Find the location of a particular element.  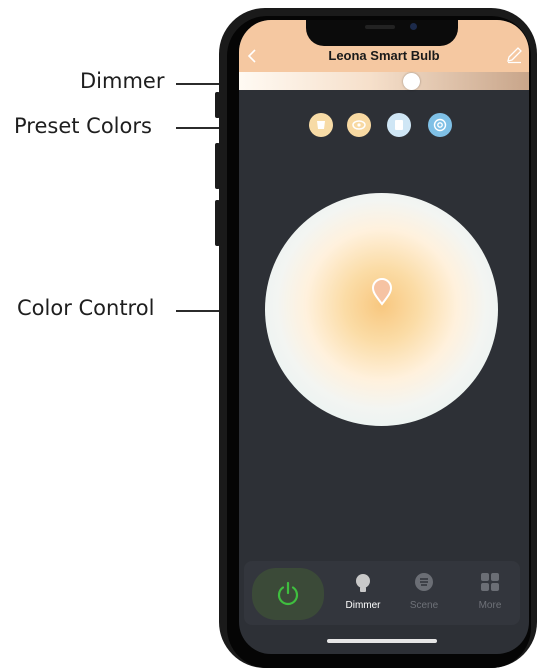

tab-more: More is located at coordinates (490, 594).